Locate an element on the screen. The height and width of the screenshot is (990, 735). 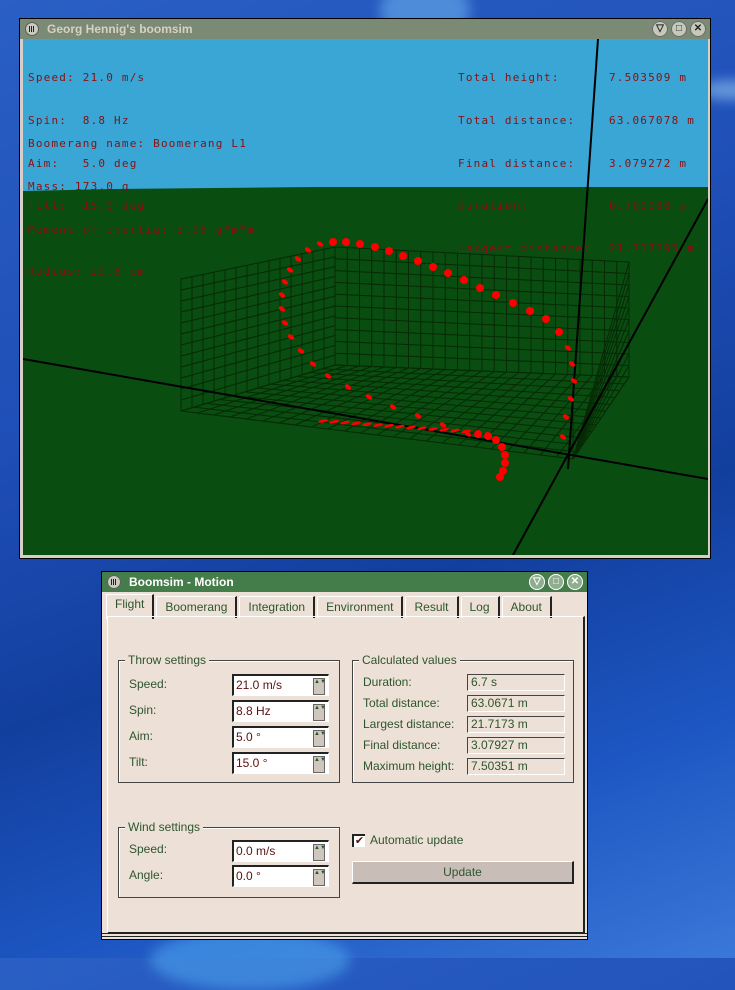
throw-tilt-label: Tilt: is located at coordinates (138, 762).